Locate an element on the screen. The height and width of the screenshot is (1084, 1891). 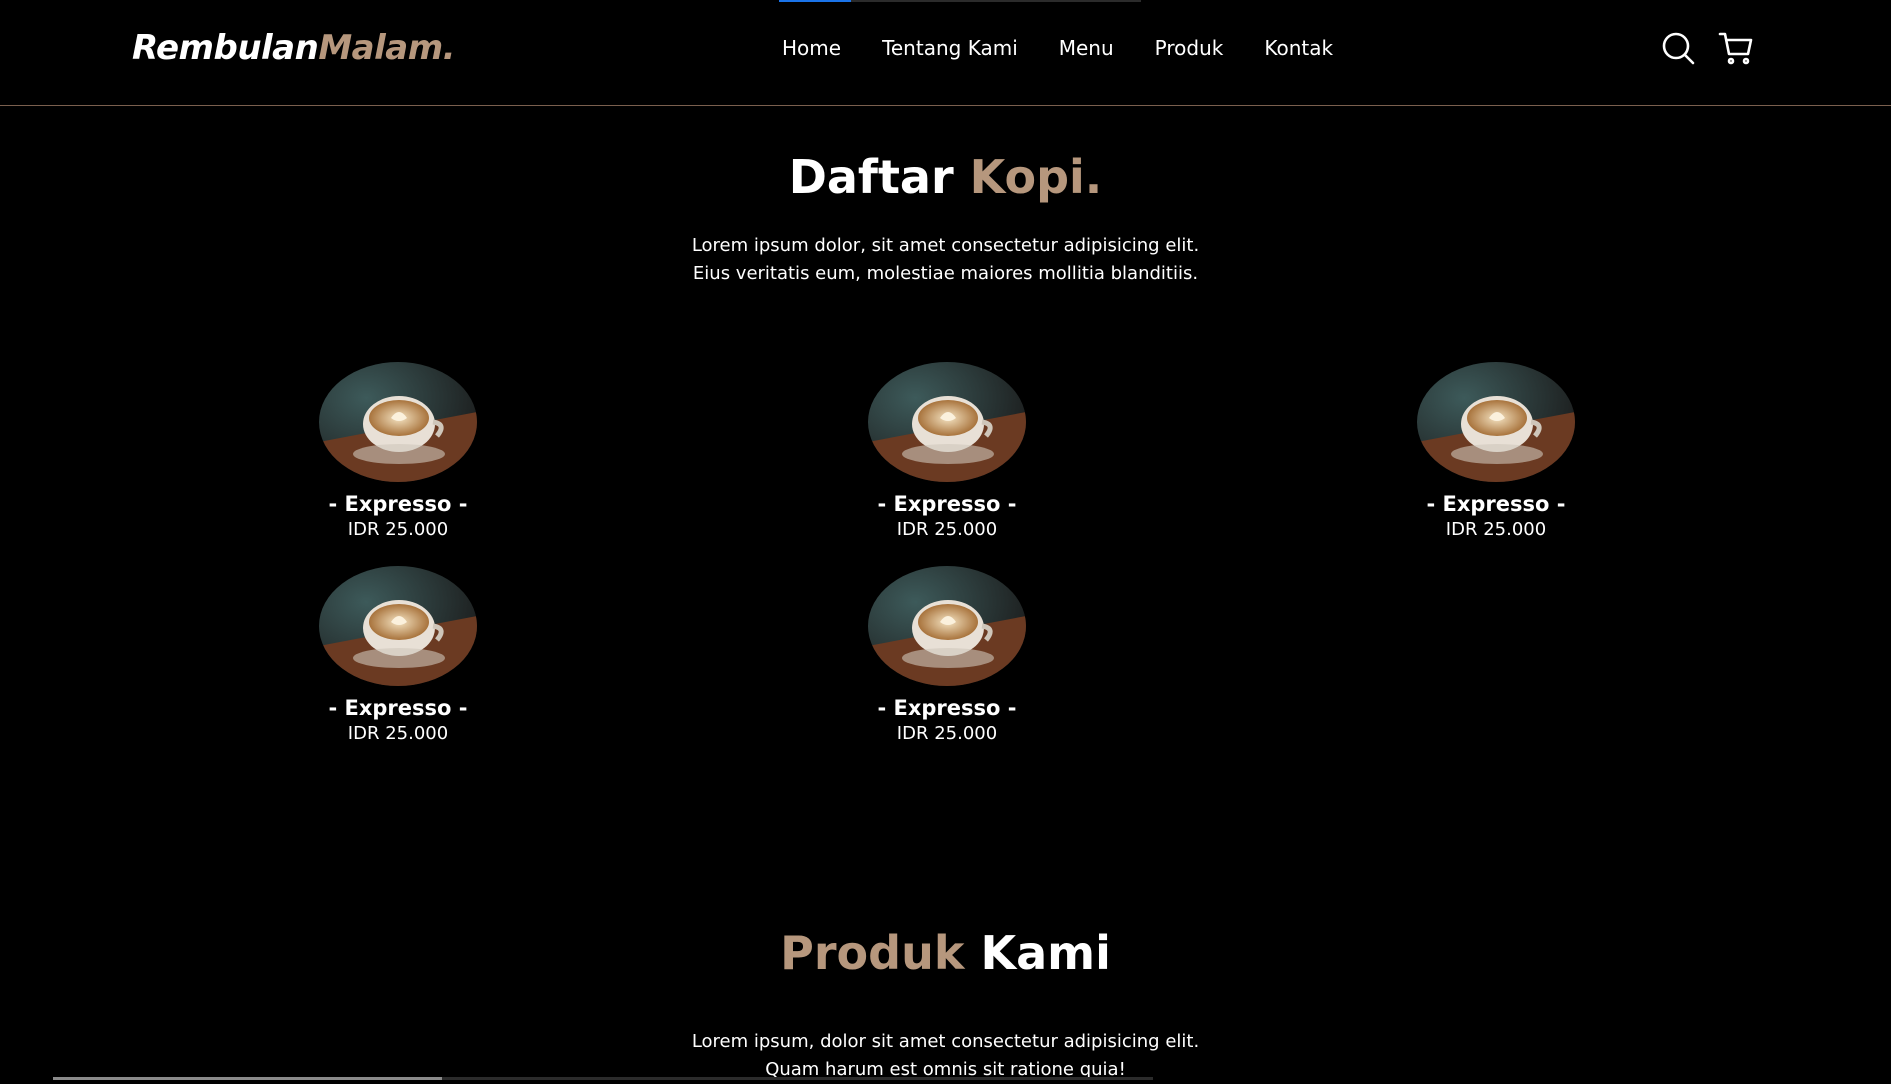
menu-title-part2: Kopi. is located at coordinates (1036, 177).